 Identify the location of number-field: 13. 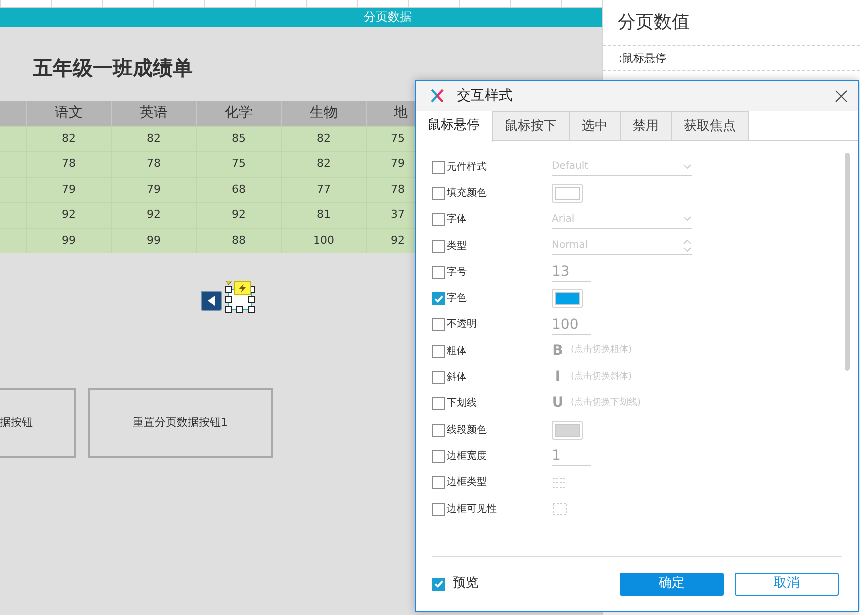
(571, 272).